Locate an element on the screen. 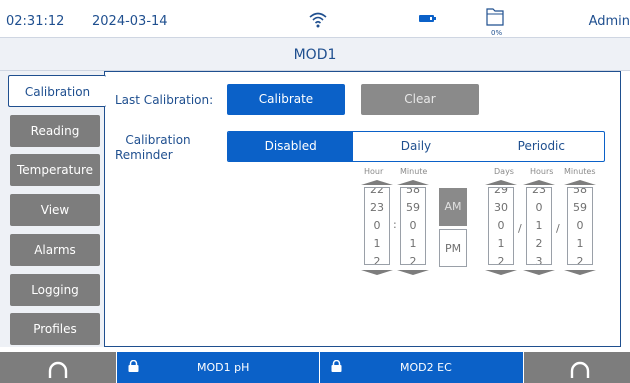 The image size is (630, 383). left-sync-button is located at coordinates (58, 367).